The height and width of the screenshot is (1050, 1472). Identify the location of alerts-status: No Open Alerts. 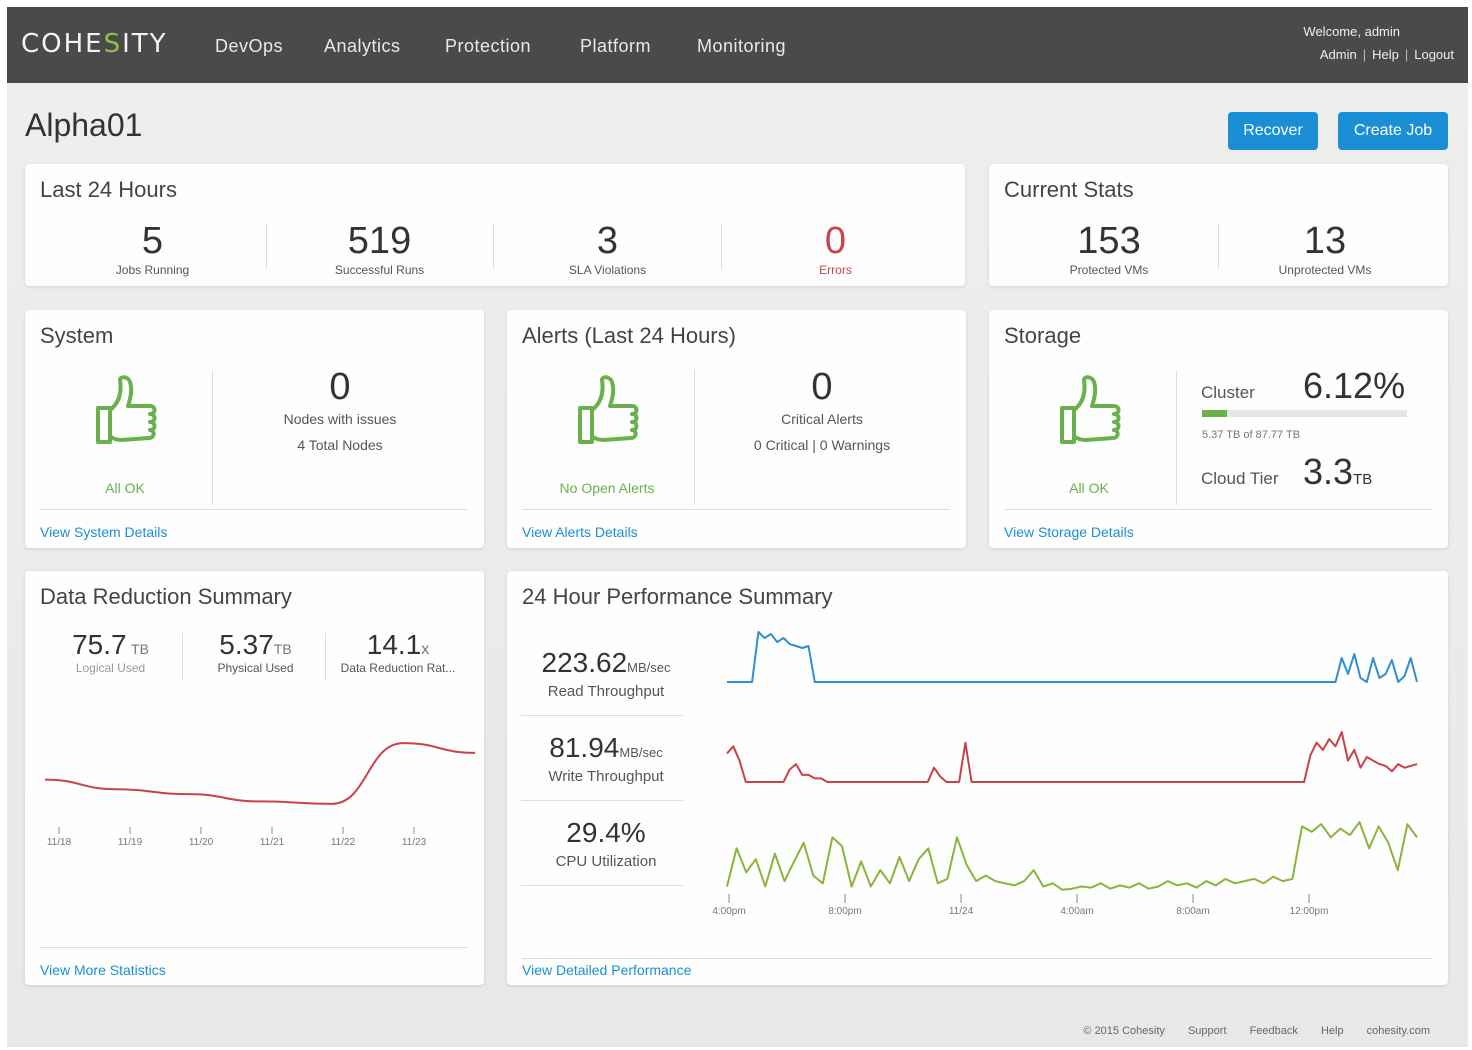
(607, 488).